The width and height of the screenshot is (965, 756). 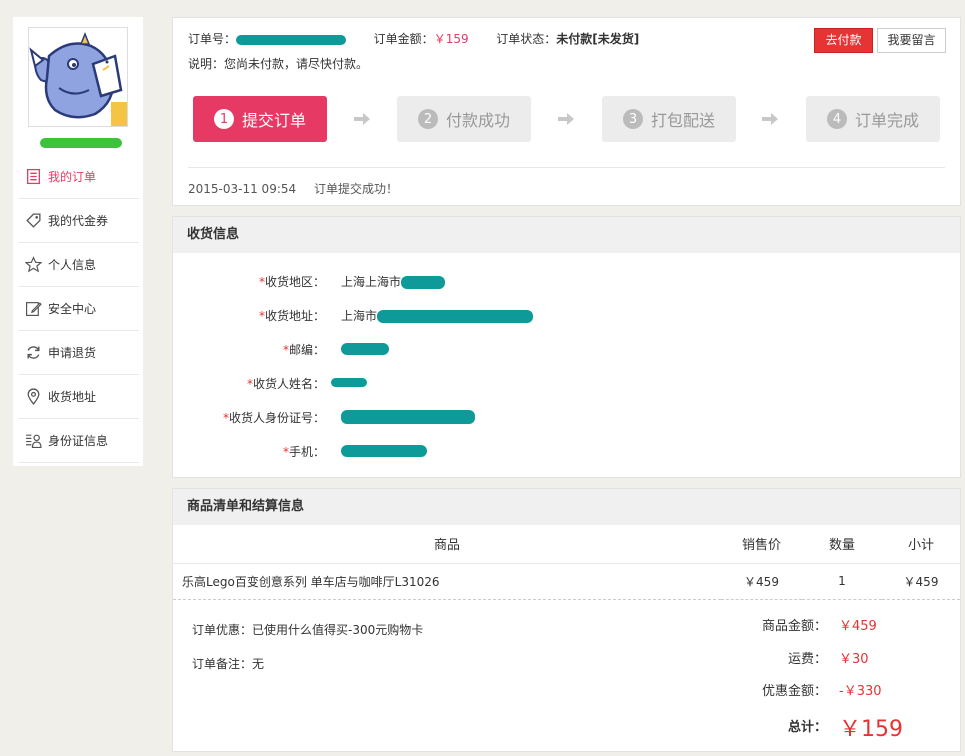 I want to click on sidebar-item-addresses: 收货地址, so click(x=79, y=397).